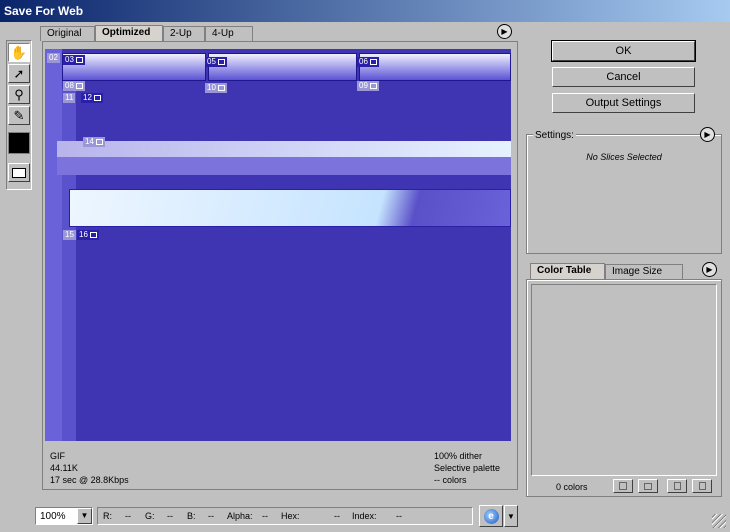 The image size is (730, 532). I want to click on slice-label: 05, so click(216, 62).